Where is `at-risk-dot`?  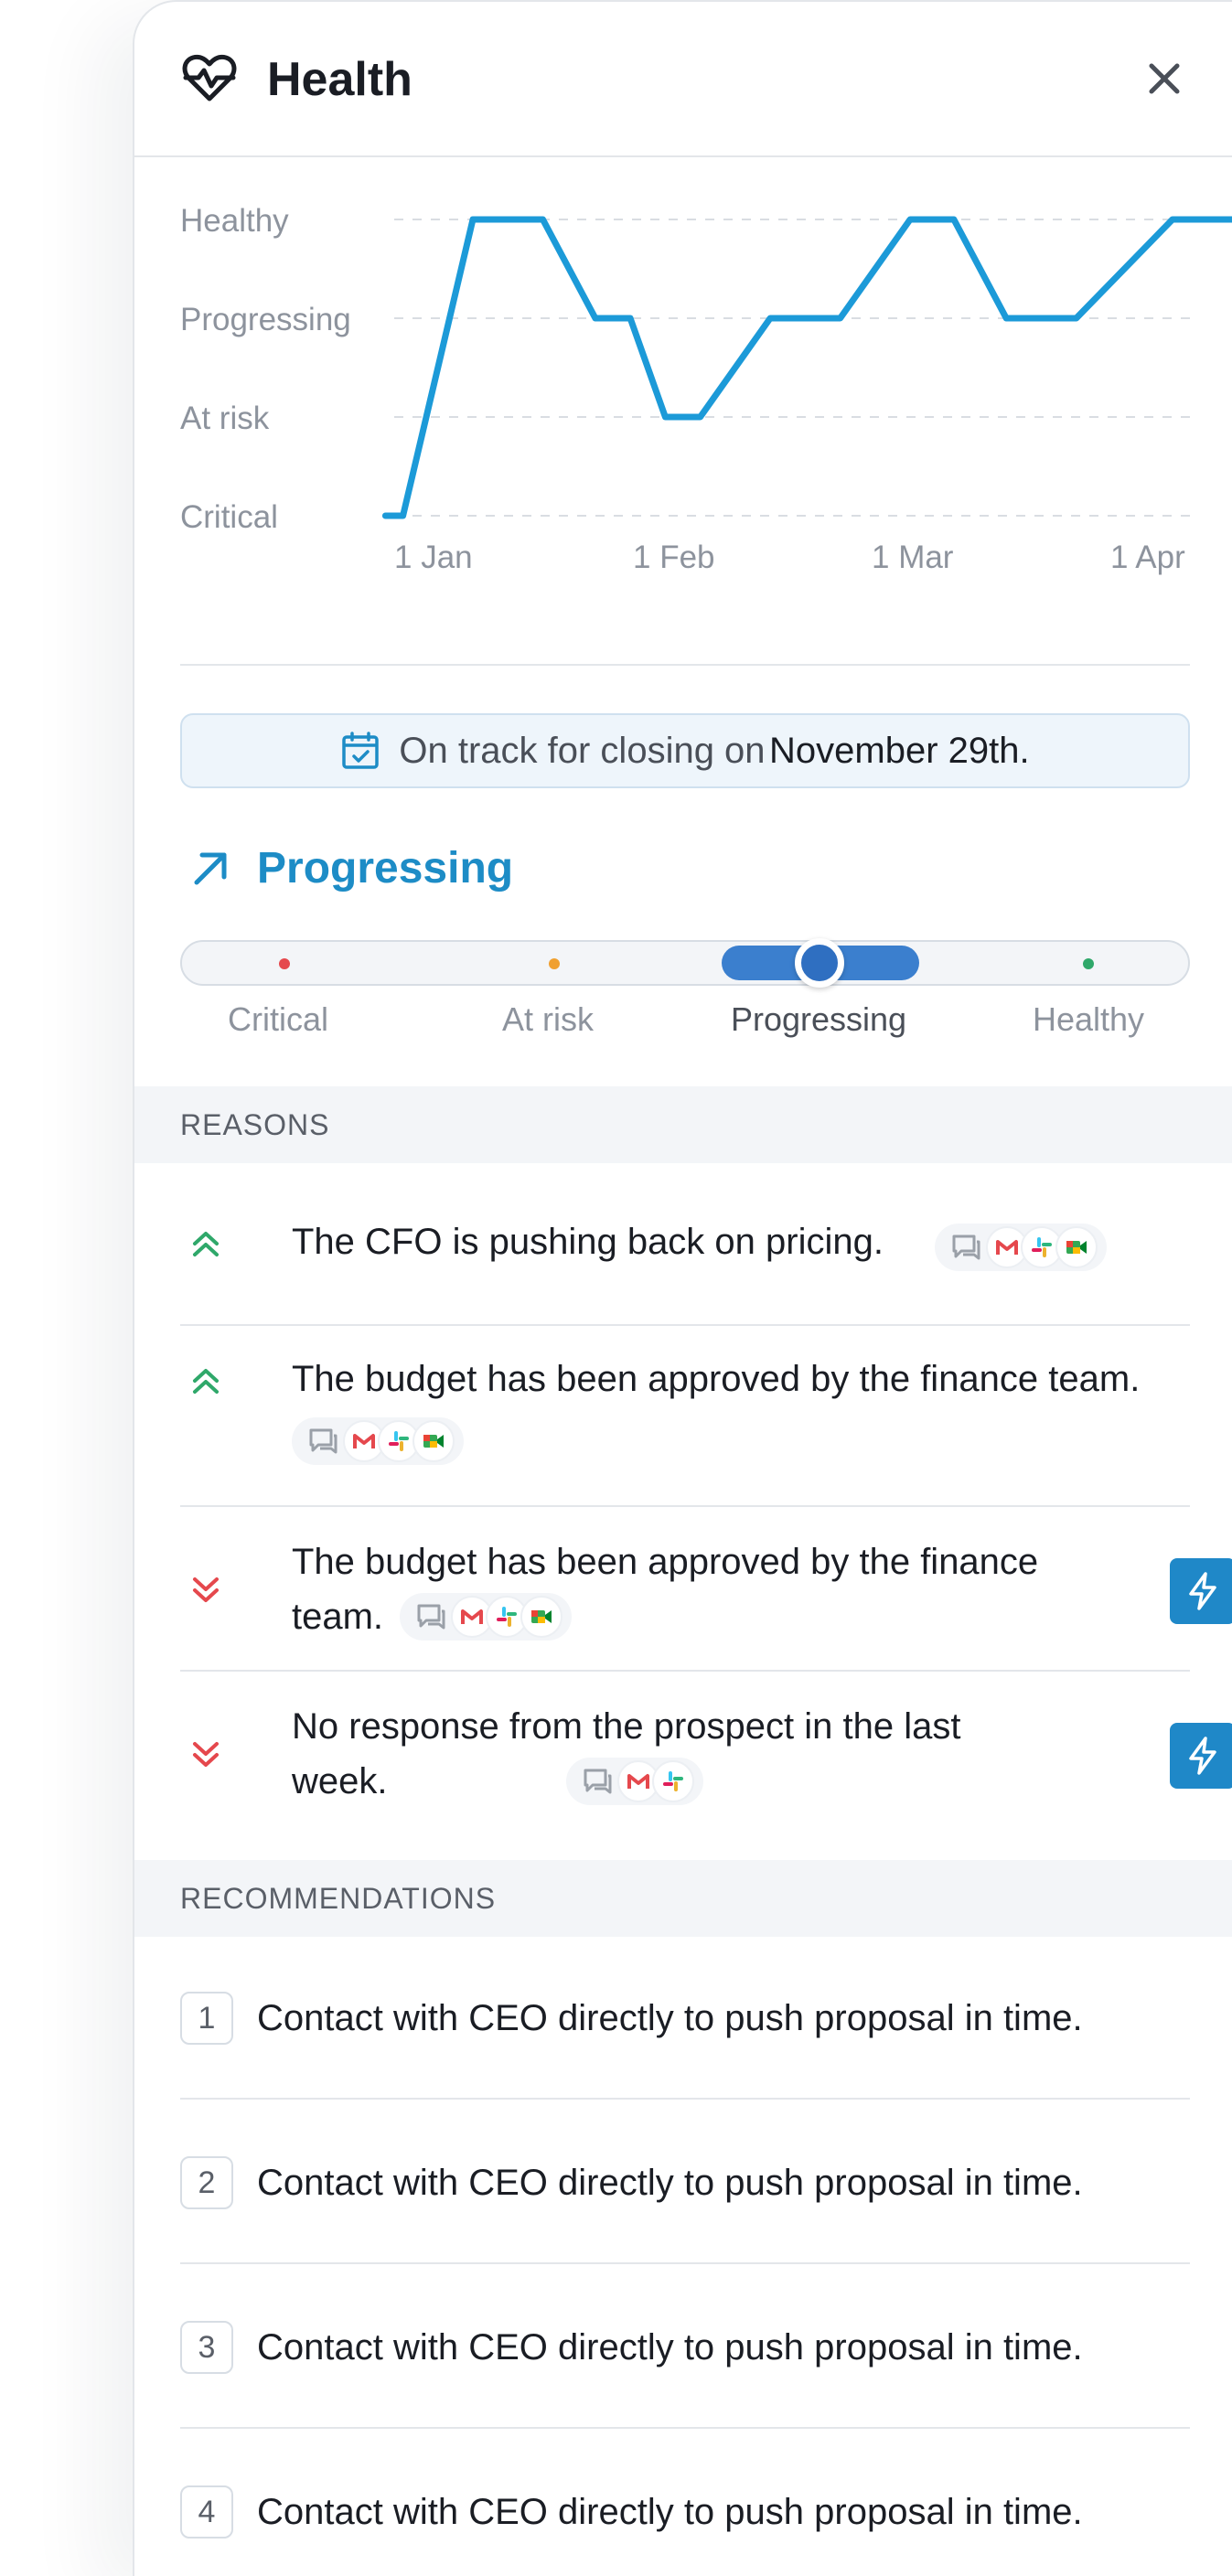 at-risk-dot is located at coordinates (555, 963).